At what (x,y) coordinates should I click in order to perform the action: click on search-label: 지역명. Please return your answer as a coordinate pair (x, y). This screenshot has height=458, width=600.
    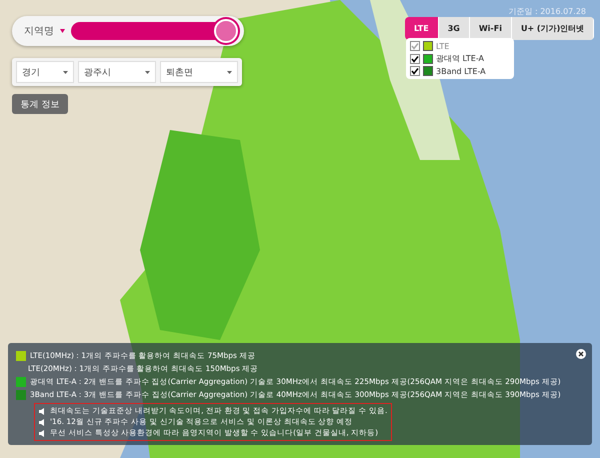
    Looking at the image, I should click on (39, 31).